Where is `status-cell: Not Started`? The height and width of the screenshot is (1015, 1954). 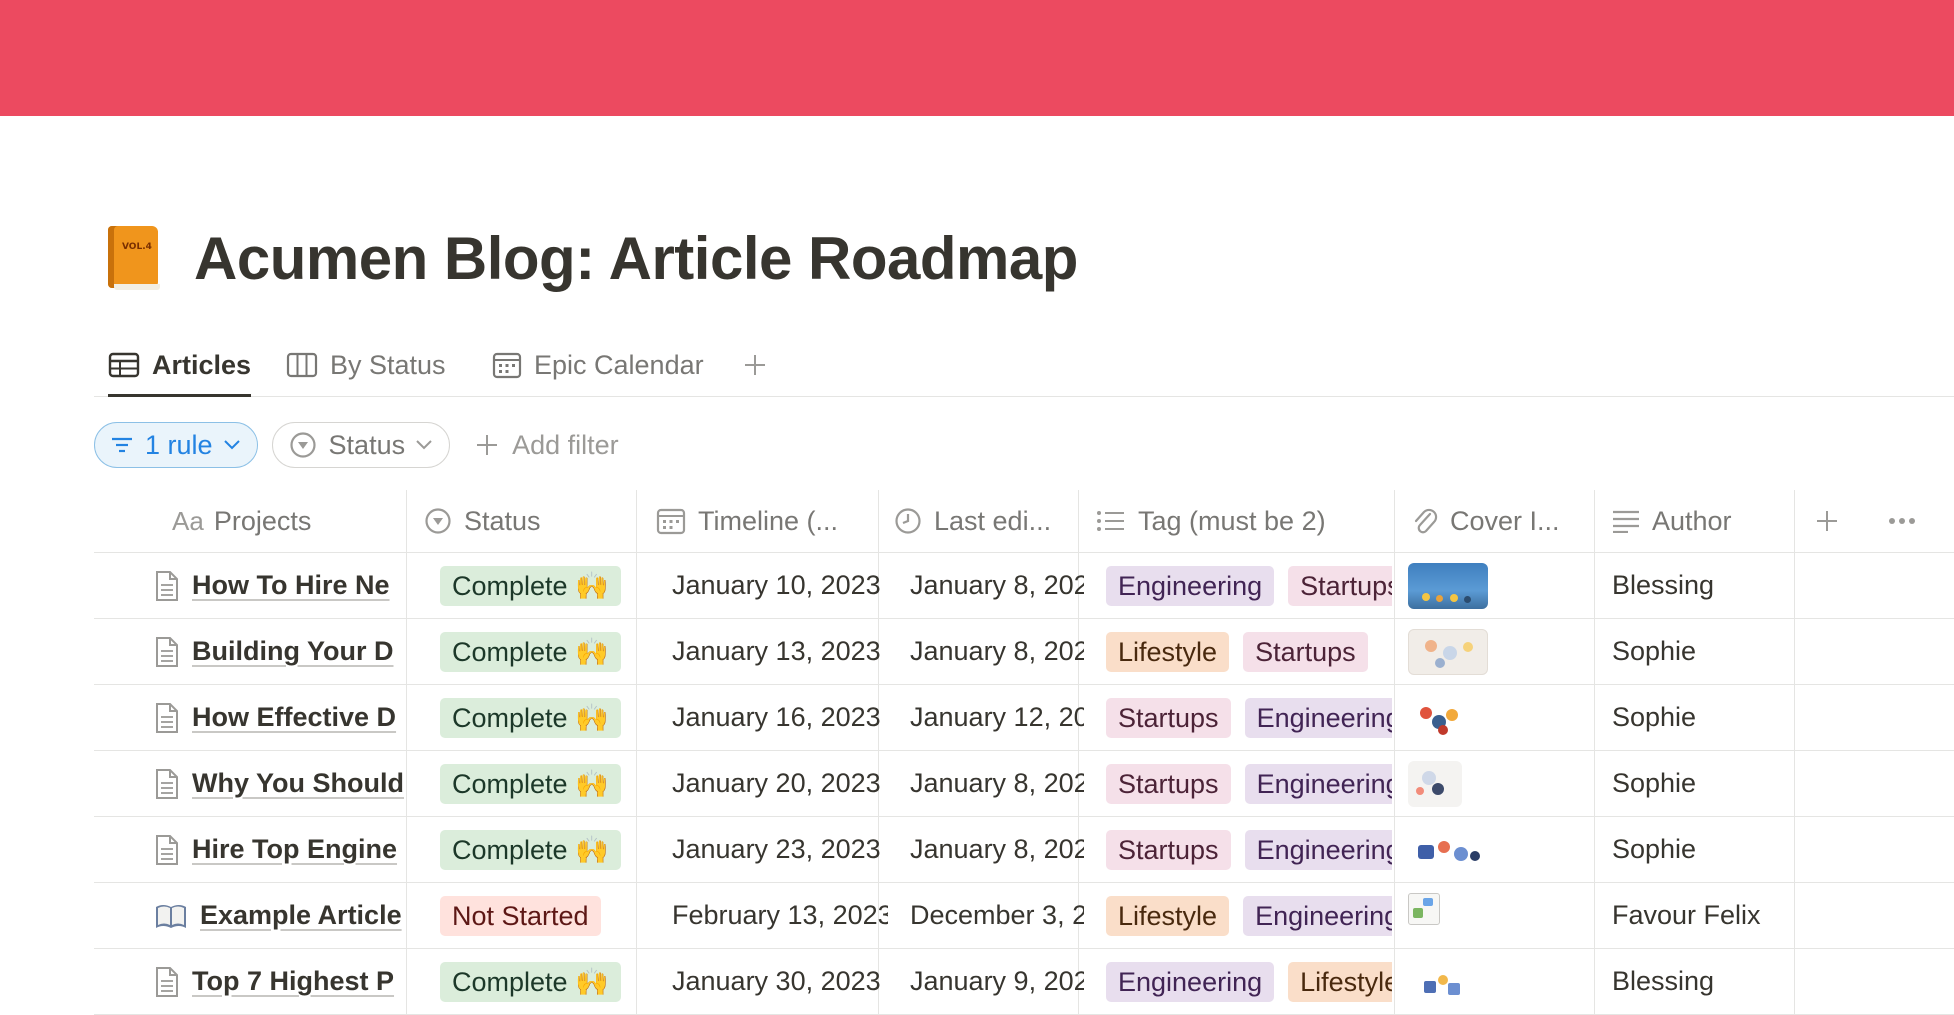
status-cell: Not Started is located at coordinates (536, 915).